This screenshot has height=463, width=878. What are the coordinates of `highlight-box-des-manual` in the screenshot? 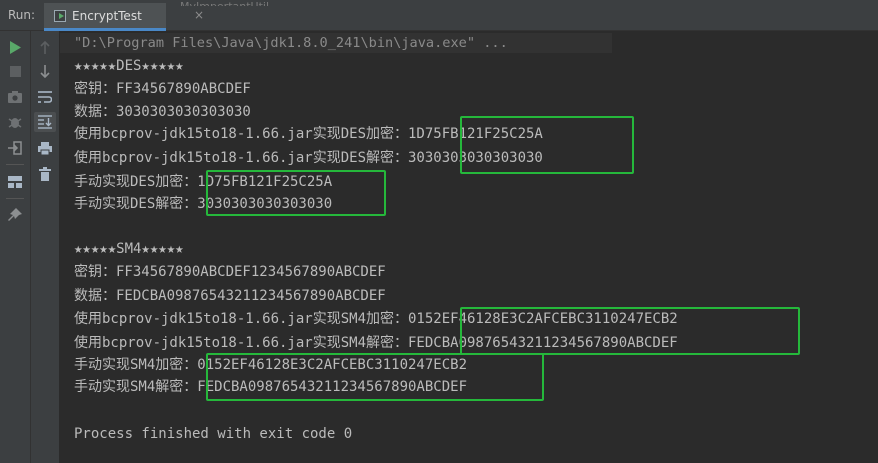 It's located at (296, 193).